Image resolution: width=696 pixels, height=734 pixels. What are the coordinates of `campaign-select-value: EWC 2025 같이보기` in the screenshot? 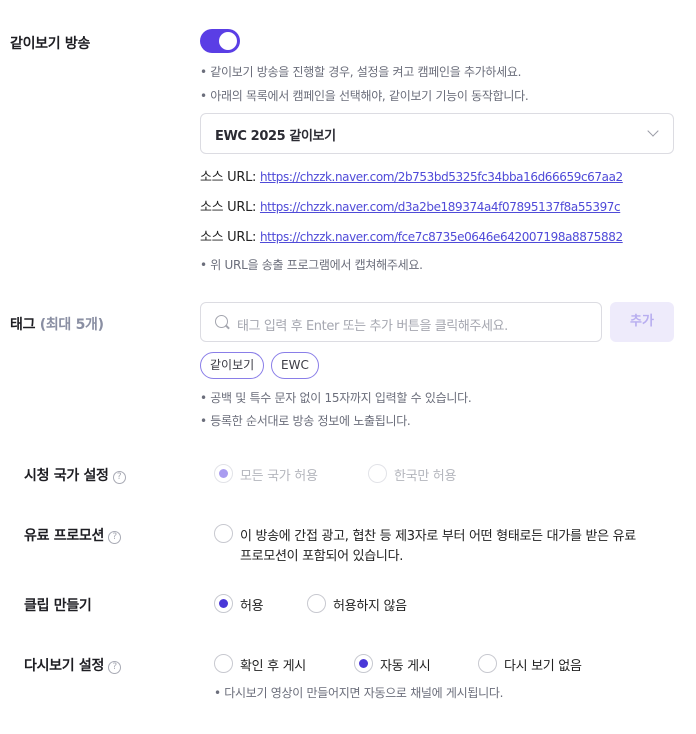 It's located at (275, 136).